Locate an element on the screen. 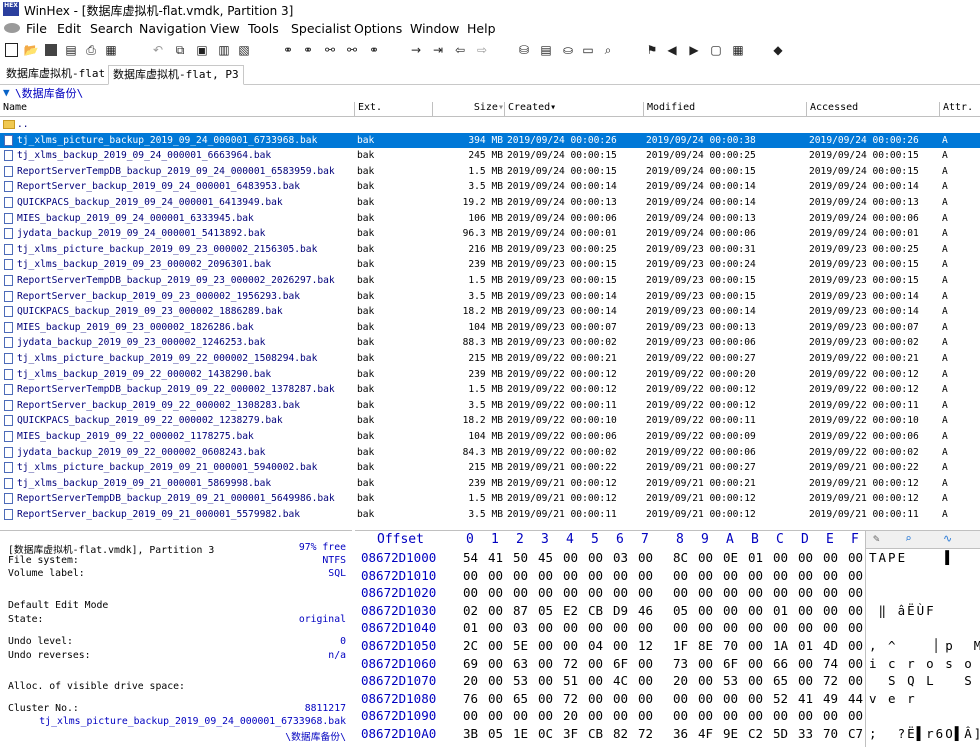 The width and height of the screenshot is (980, 747). search-pane-icon: ⌕ is located at coordinates (908, 538).